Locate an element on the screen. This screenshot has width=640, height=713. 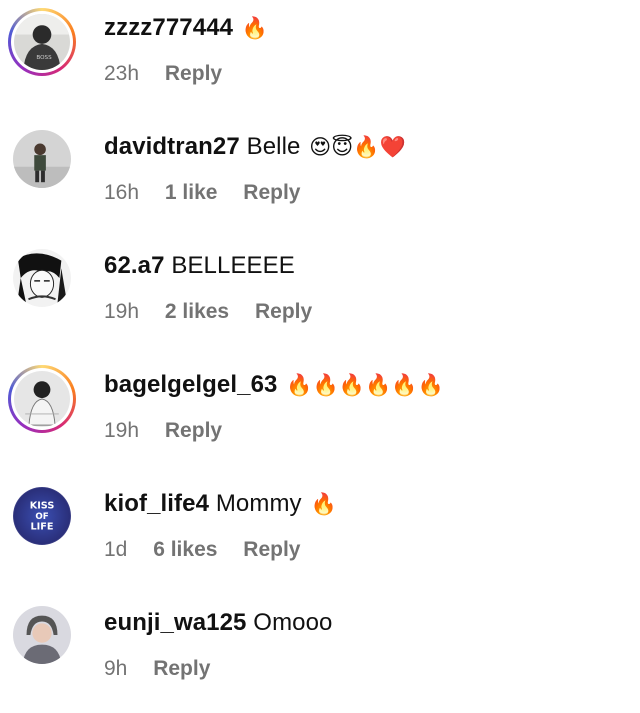
comment-emoji: 🔥🔥🔥🔥🔥🔥 is located at coordinates (365, 385).